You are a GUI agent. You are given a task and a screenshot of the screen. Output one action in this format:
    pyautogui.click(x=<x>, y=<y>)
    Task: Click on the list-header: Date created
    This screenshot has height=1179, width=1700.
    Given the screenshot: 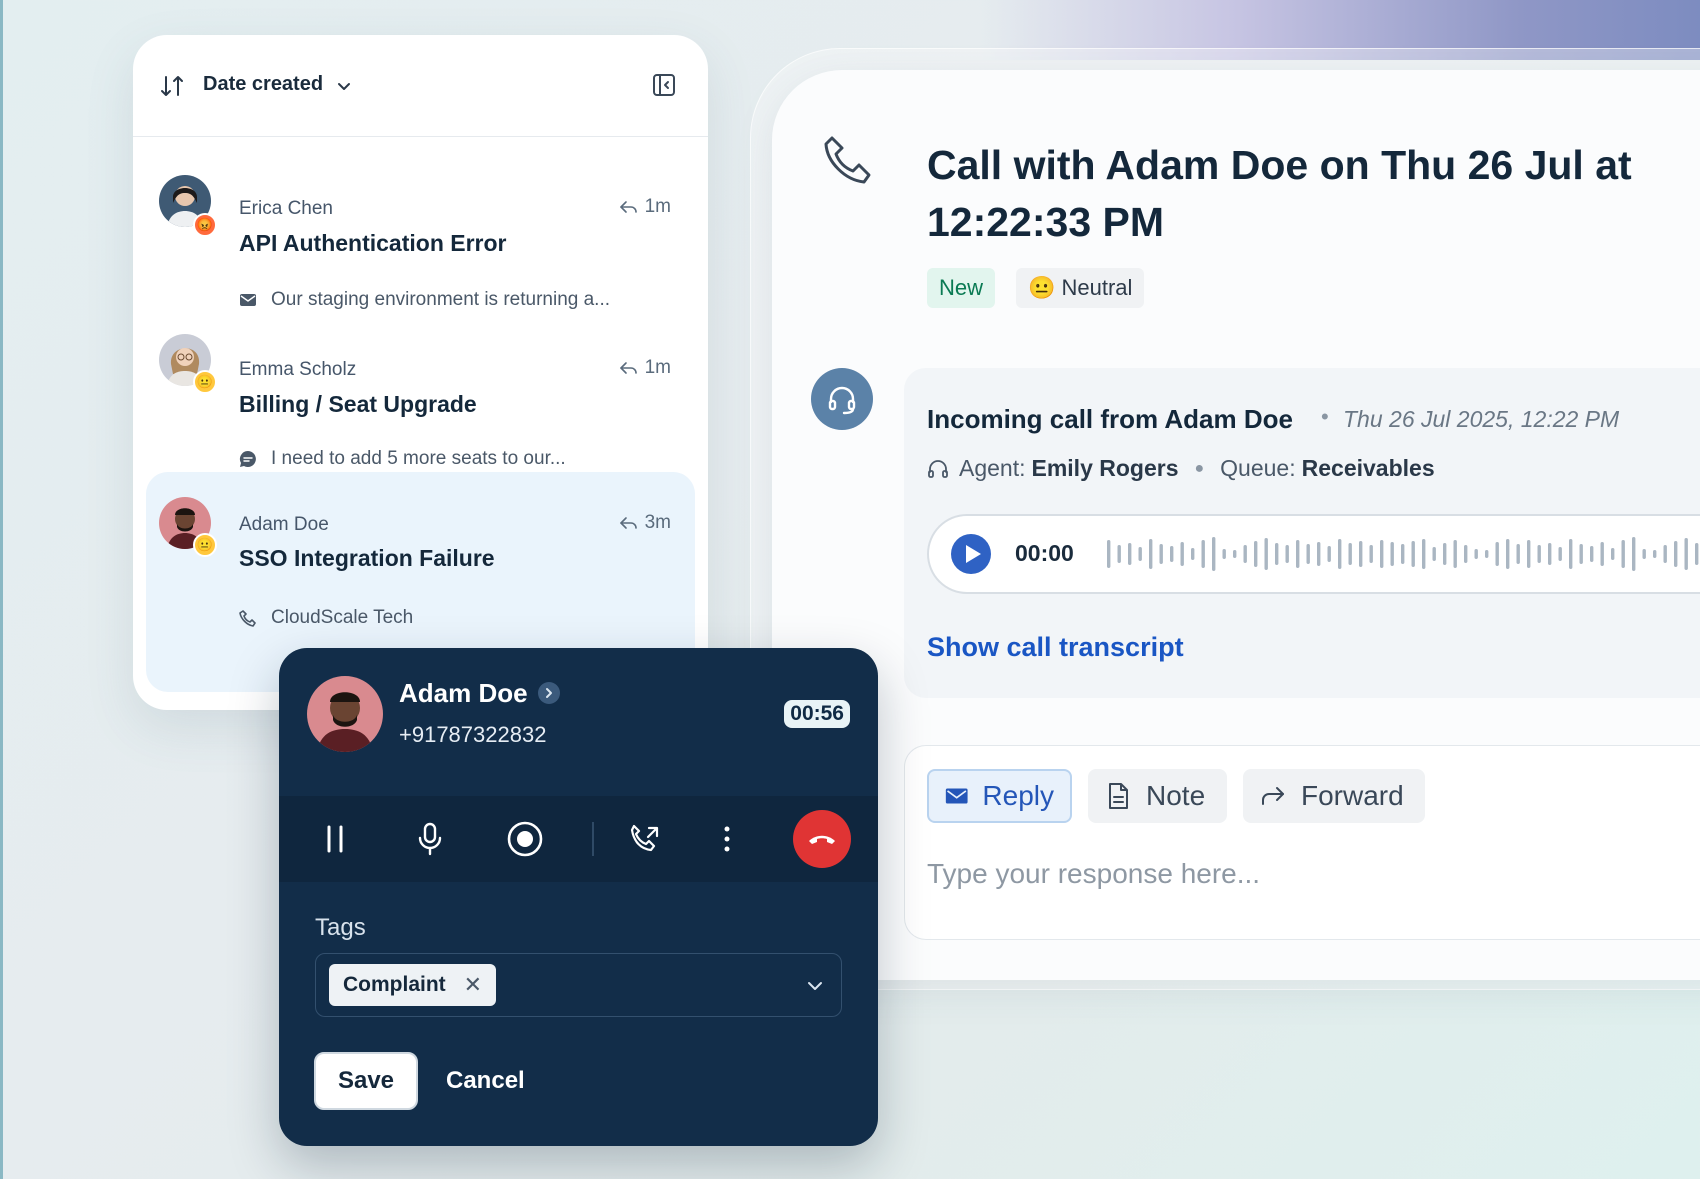 What is the action you would take?
    pyautogui.click(x=420, y=86)
    